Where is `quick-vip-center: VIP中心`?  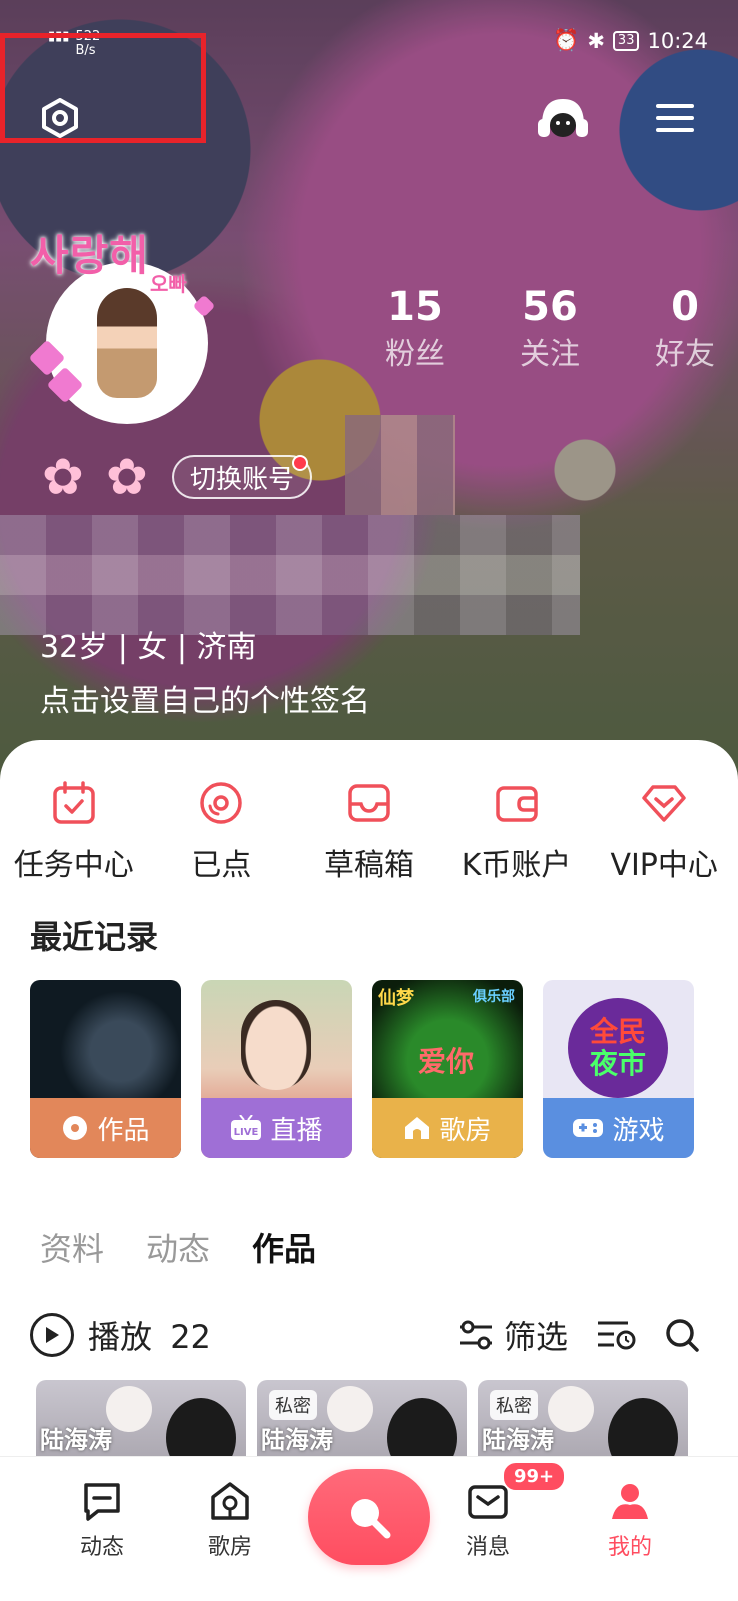
quick-vip-center: VIP中心 is located at coordinates (664, 832).